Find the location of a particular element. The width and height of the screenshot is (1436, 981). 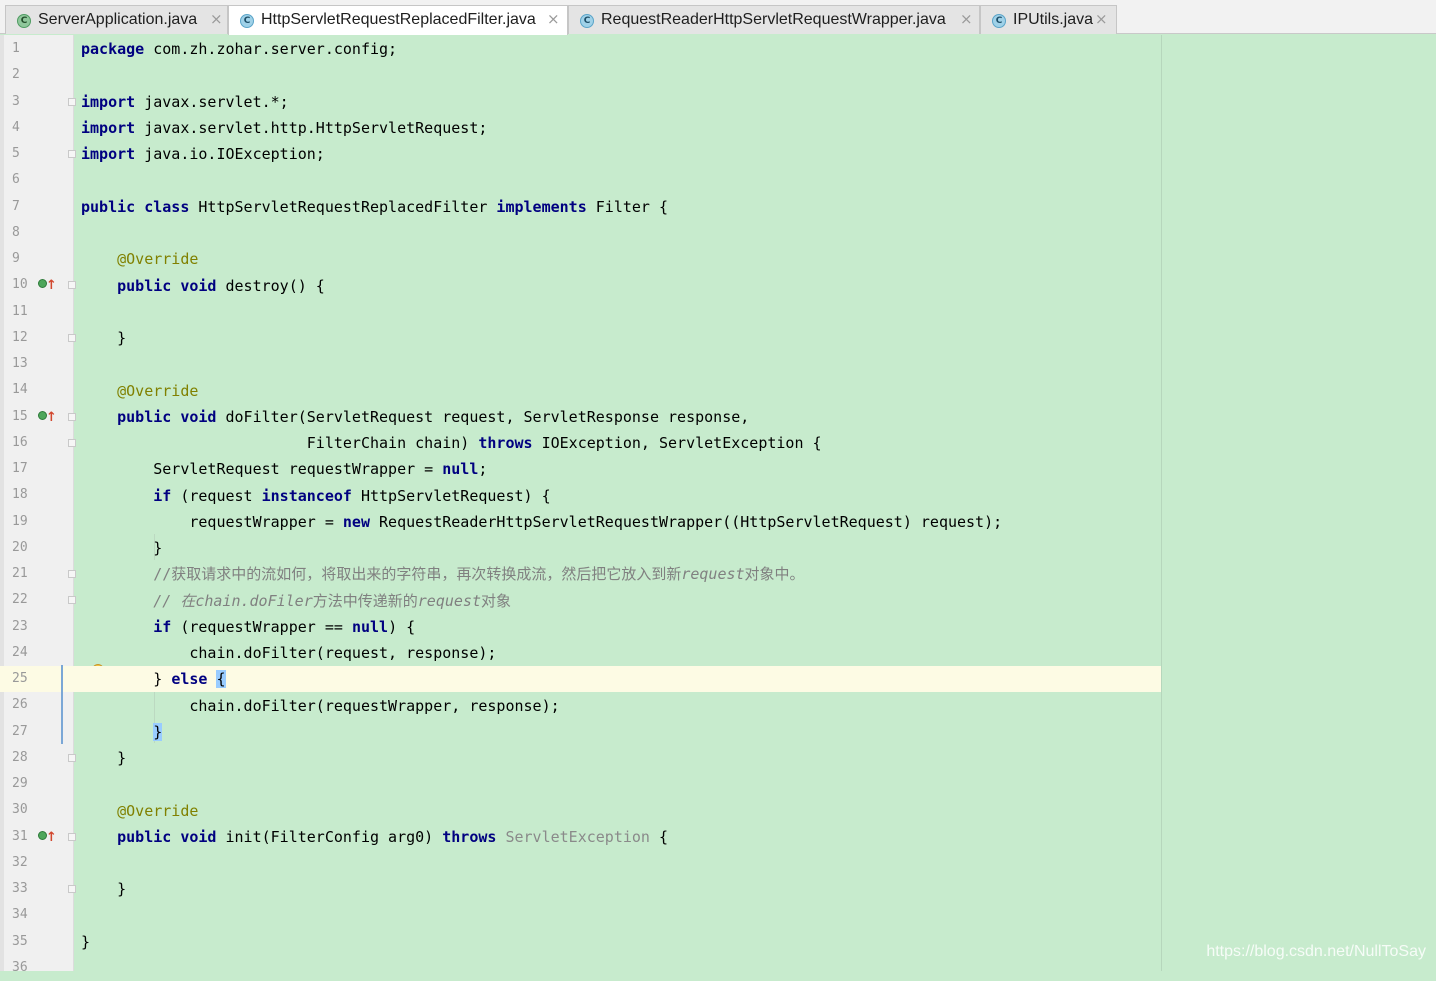

gutter-line: 34 is located at coordinates (37, 915).